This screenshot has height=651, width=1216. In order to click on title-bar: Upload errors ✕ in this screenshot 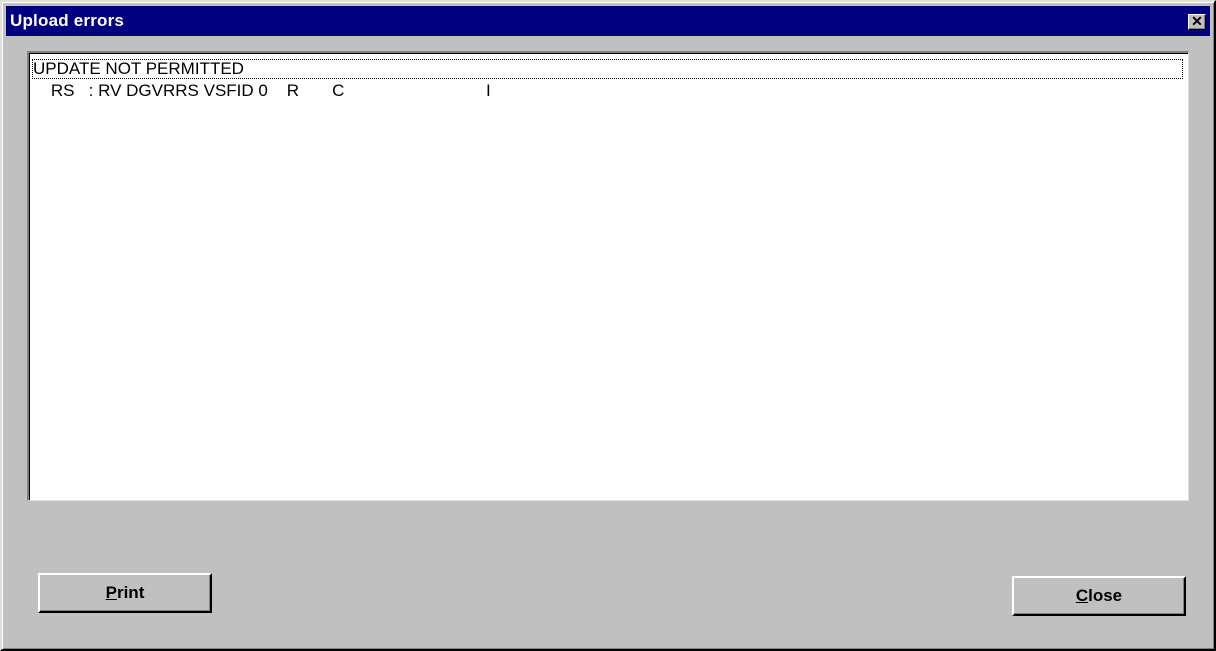, I will do `click(608, 21)`.